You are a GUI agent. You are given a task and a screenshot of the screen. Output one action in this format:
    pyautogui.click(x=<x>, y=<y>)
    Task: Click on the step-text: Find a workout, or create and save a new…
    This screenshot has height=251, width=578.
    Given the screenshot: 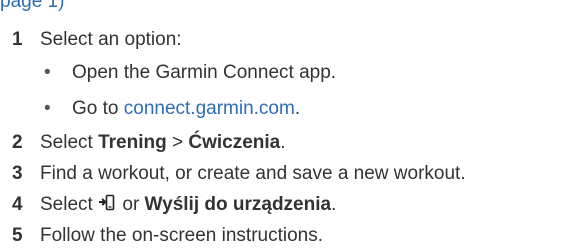 What is the action you would take?
    pyautogui.click(x=253, y=173)
    